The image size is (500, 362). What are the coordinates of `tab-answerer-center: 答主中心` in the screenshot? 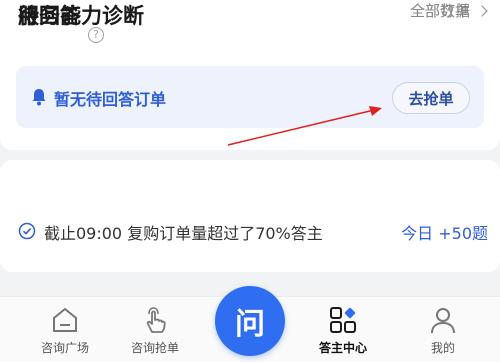 It's located at (343, 329).